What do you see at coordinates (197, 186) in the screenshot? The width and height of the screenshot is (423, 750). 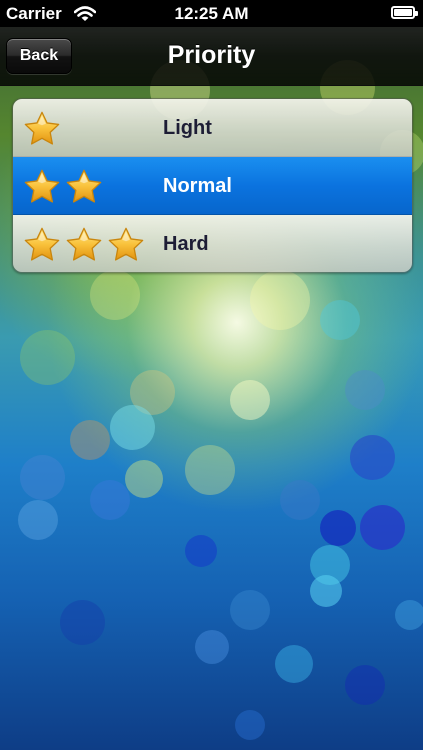 I see `priority-label: Normal` at bounding box center [197, 186].